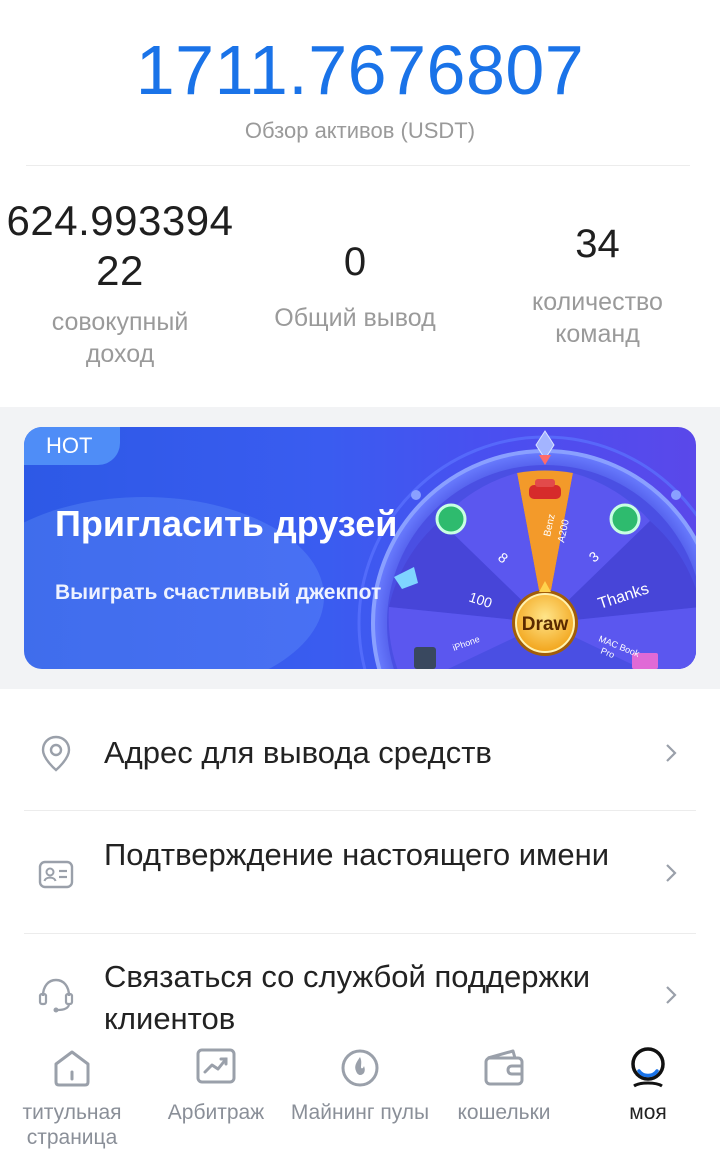 This screenshot has height=1164, width=720. Describe the element at coordinates (355, 318) in the screenshot. I see `total-withdraw-label: Общий вывод` at that location.